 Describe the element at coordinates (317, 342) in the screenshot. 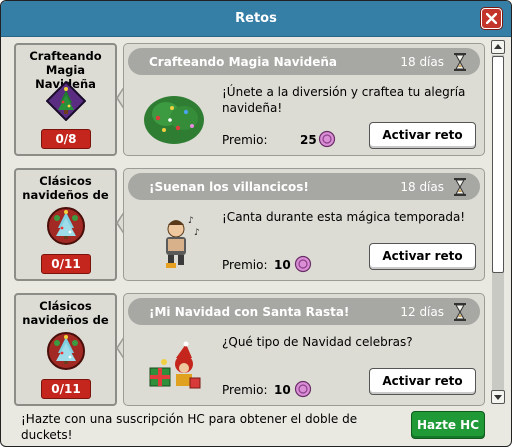

I see `challenge-description: ¿Qué tipo de Navidad celebras?` at that location.